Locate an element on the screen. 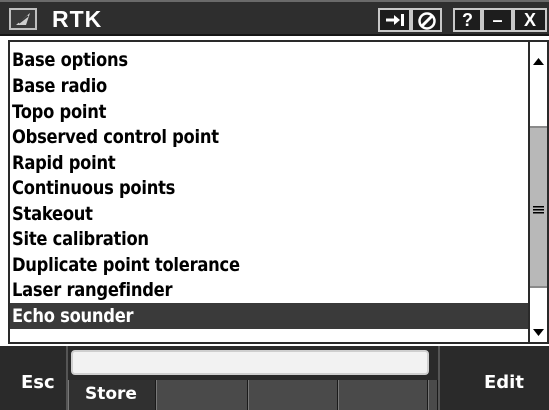 This screenshot has height=410, width=549. list-scrollbar is located at coordinates (538, 192).